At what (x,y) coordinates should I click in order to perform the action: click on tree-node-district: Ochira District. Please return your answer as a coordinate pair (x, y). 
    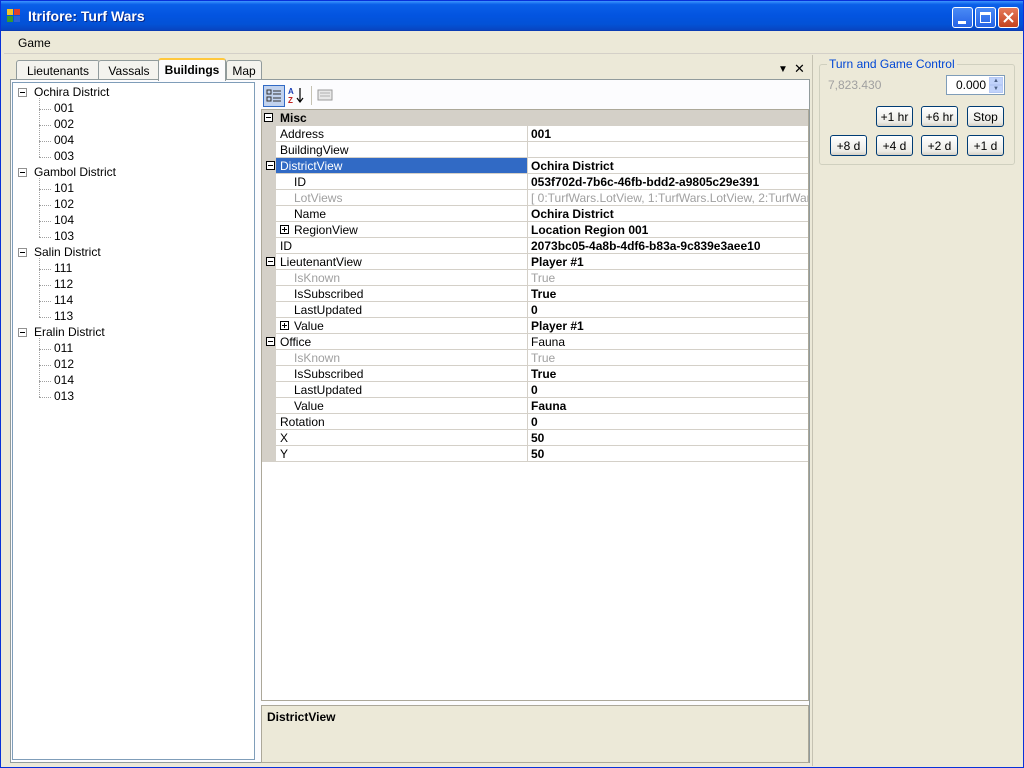
    Looking at the image, I should click on (71, 93).